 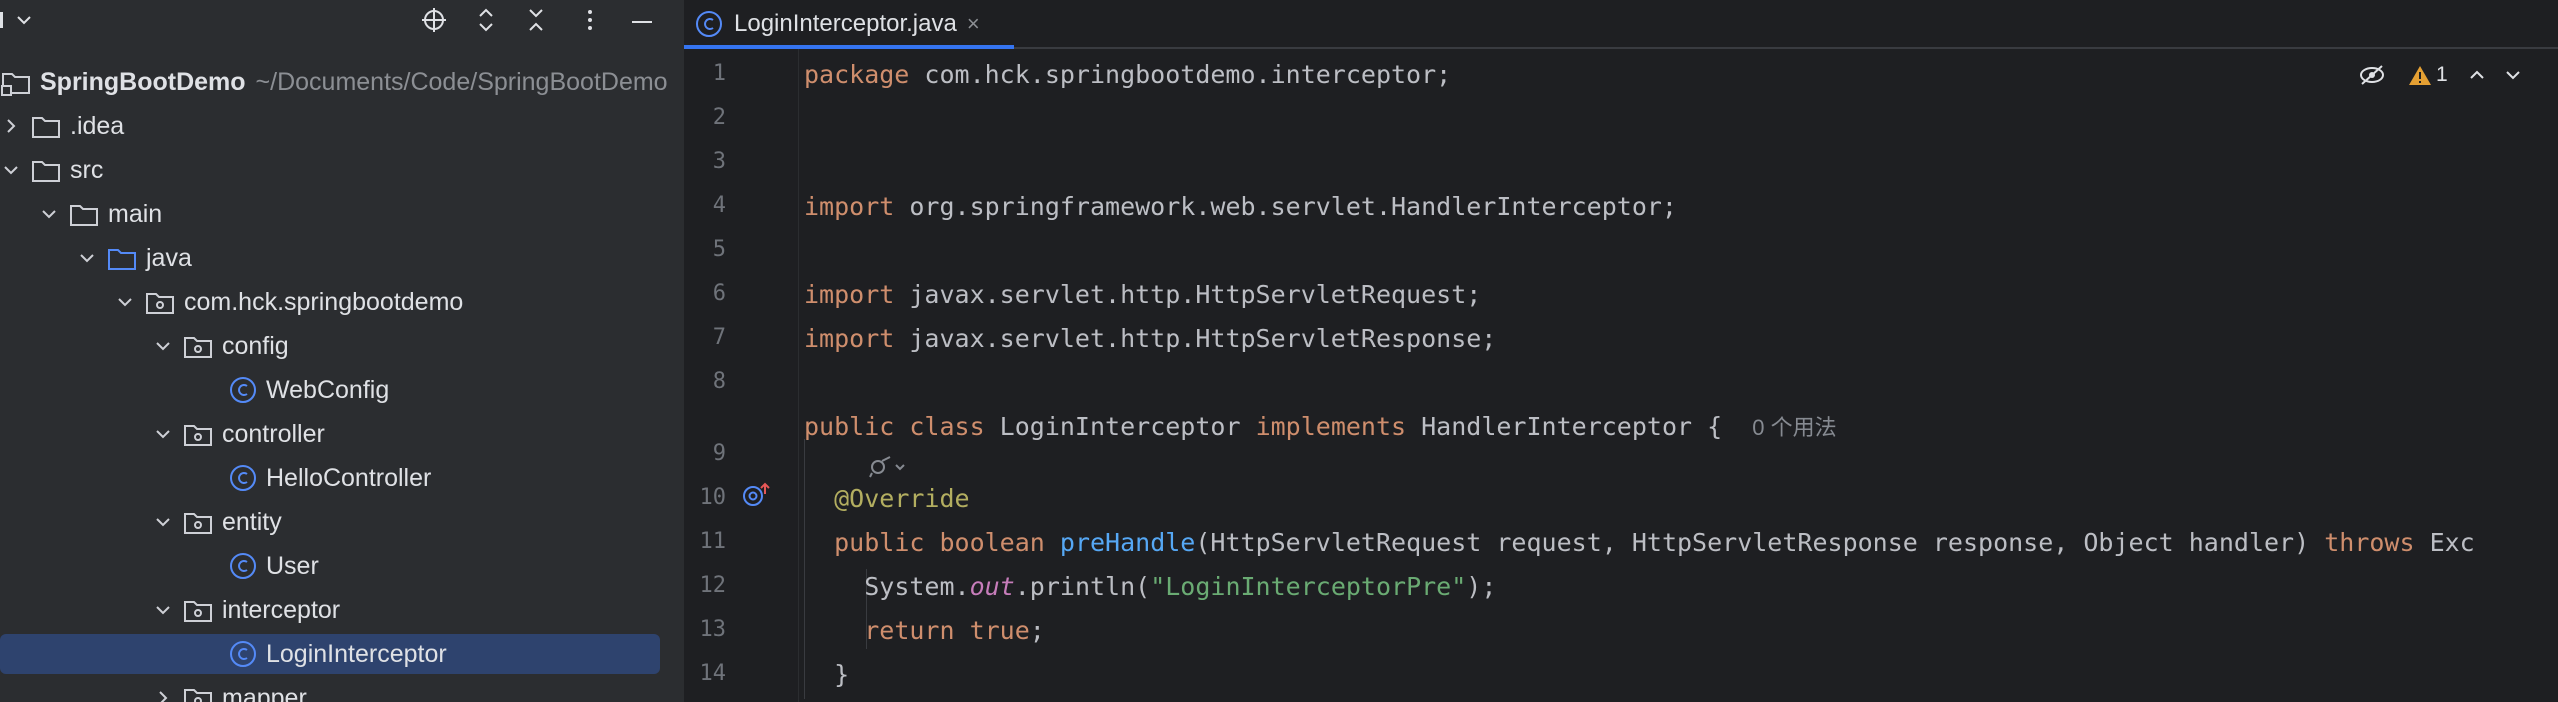 I want to click on tree-item-logininterceptor: LoginInterceptor, so click(x=342, y=654).